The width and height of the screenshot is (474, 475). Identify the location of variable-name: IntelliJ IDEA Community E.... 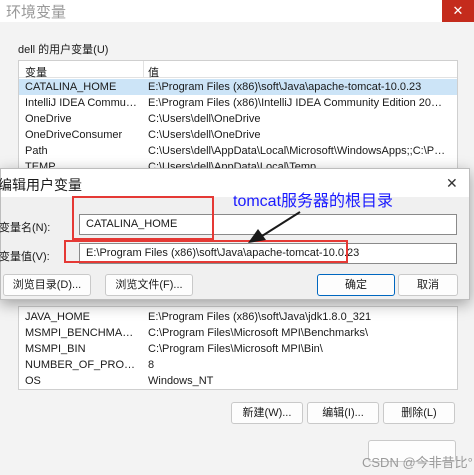
(83, 103).